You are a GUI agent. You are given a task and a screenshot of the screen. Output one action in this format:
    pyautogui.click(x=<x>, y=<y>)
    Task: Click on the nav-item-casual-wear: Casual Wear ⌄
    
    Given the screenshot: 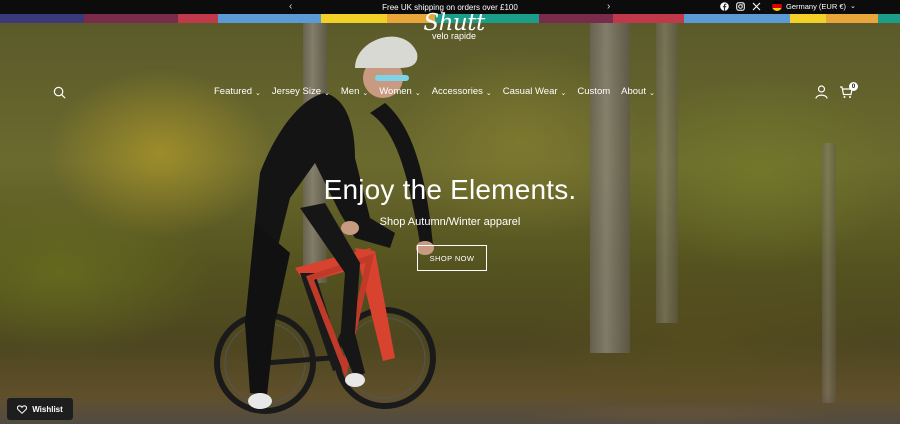 What is the action you would take?
    pyautogui.click(x=540, y=91)
    